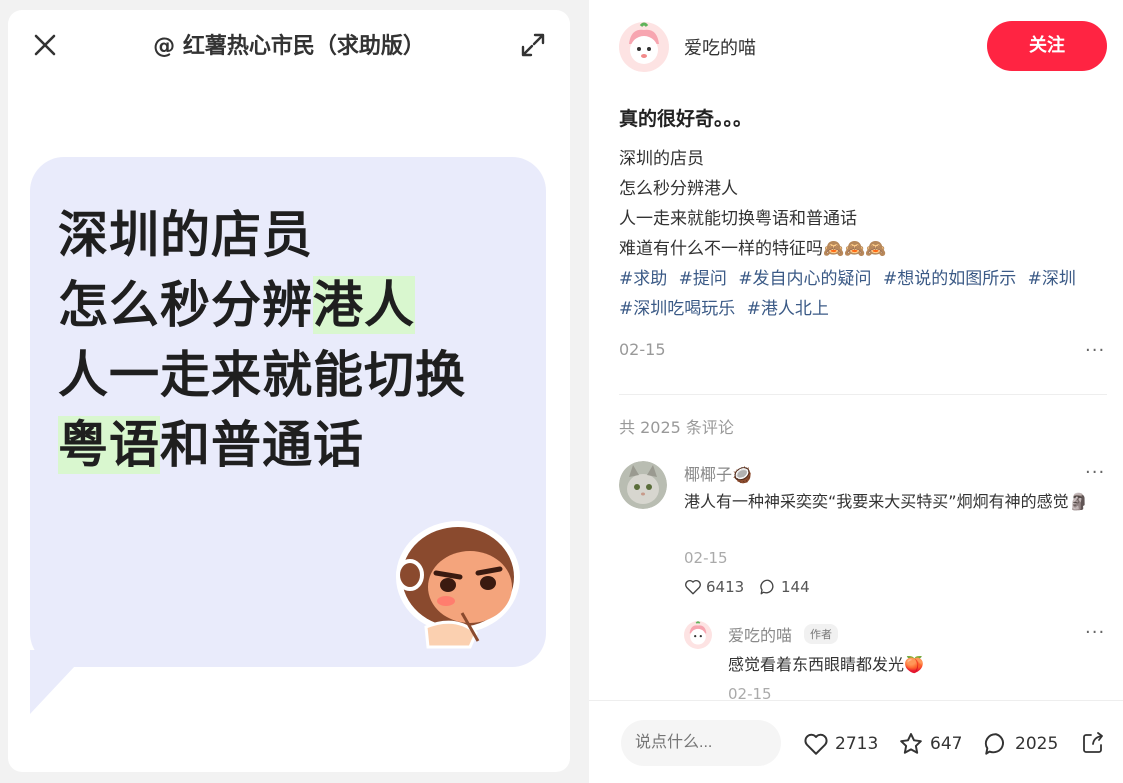 The width and height of the screenshot is (1123, 783). I want to click on viewer-title: @ 红薯热心市民（求助版）, so click(289, 46).